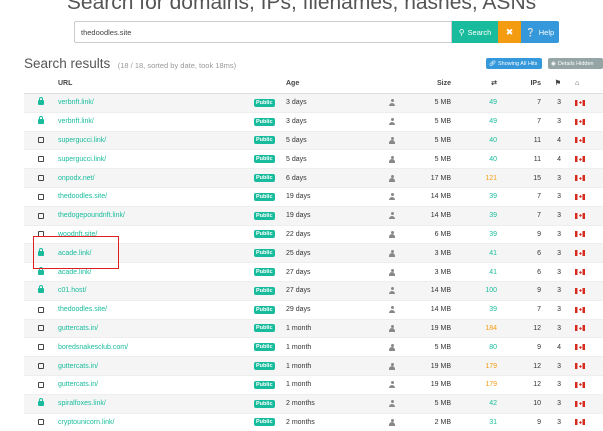 The width and height of the screenshot is (603, 431). What do you see at coordinates (519, 178) in the screenshot?
I see `row-ips: 15` at bounding box center [519, 178].